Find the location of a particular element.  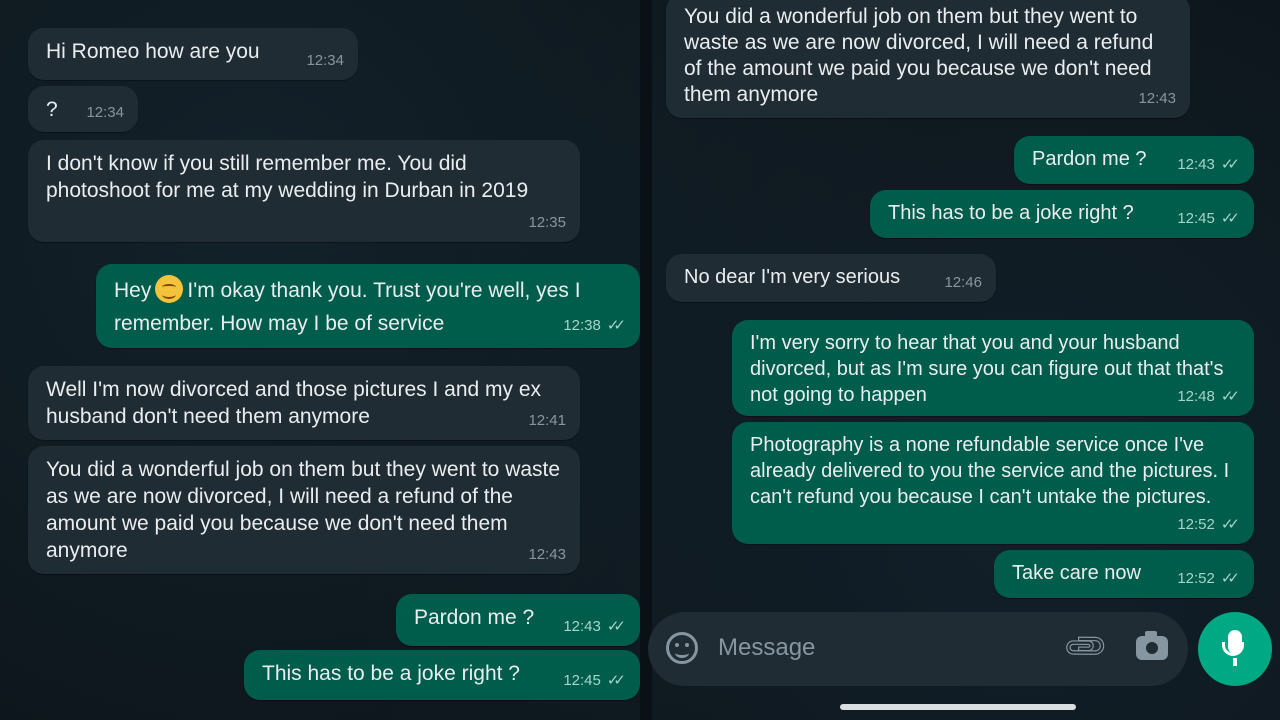

attach-icon: 📎︎ is located at coordinates (1086, 647).